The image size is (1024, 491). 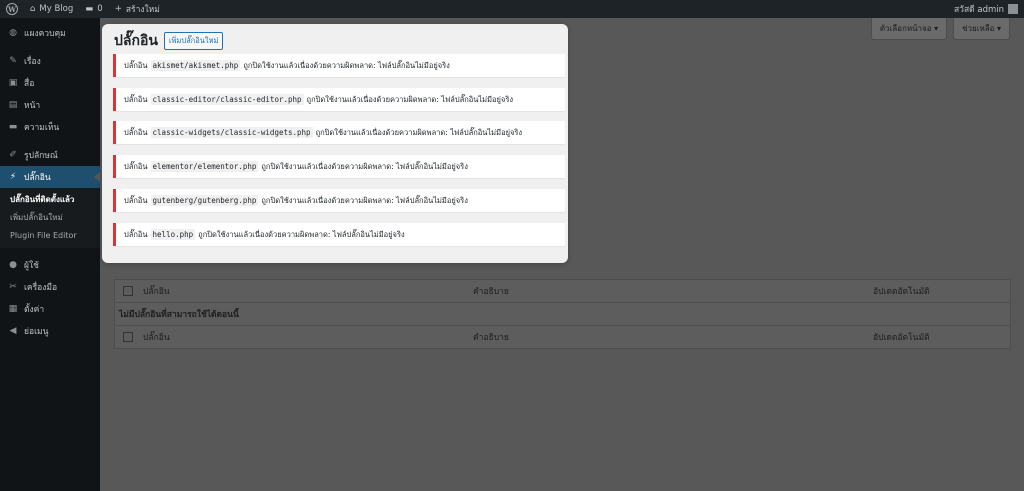 I want to click on notice-plugin-file: classic-widgets/classic-widgets.php, so click(x=231, y=132).